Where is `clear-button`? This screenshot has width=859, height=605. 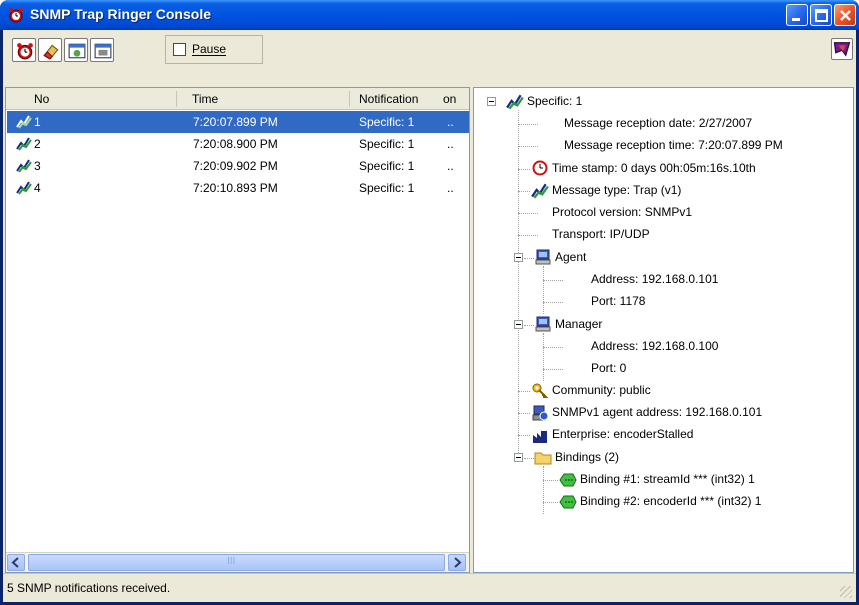
clear-button is located at coordinates (50, 50).